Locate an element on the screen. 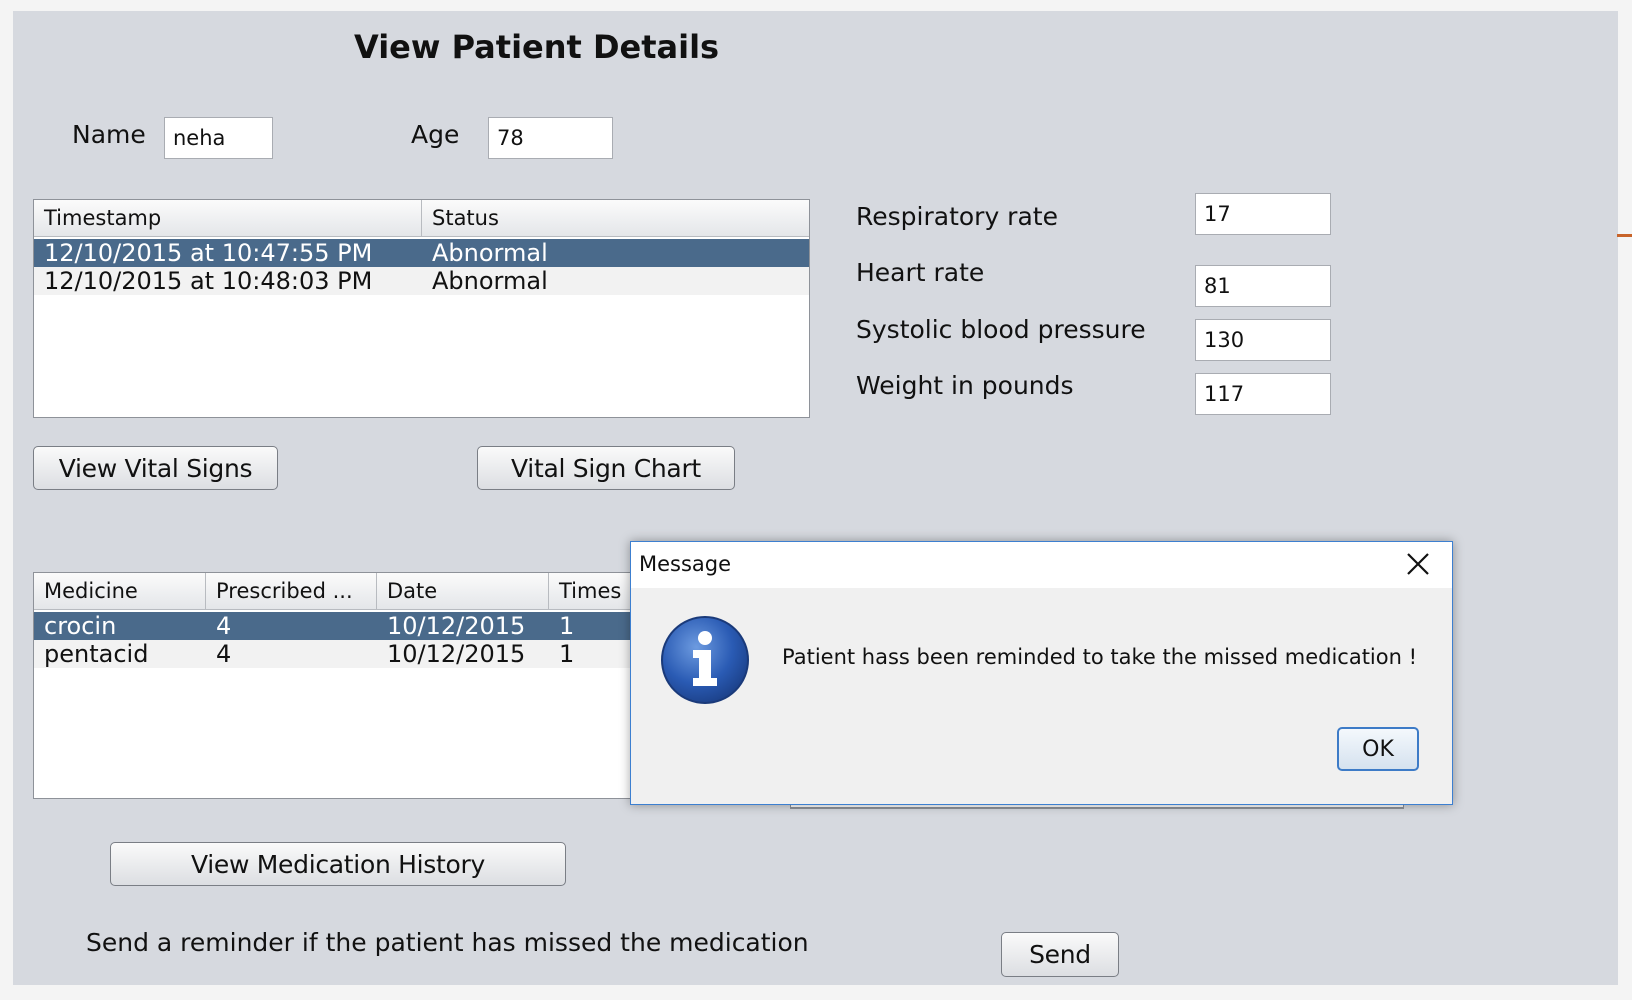 This screenshot has height=1000, width=1632. column-header-timestamp: Timestamp is located at coordinates (228, 218).